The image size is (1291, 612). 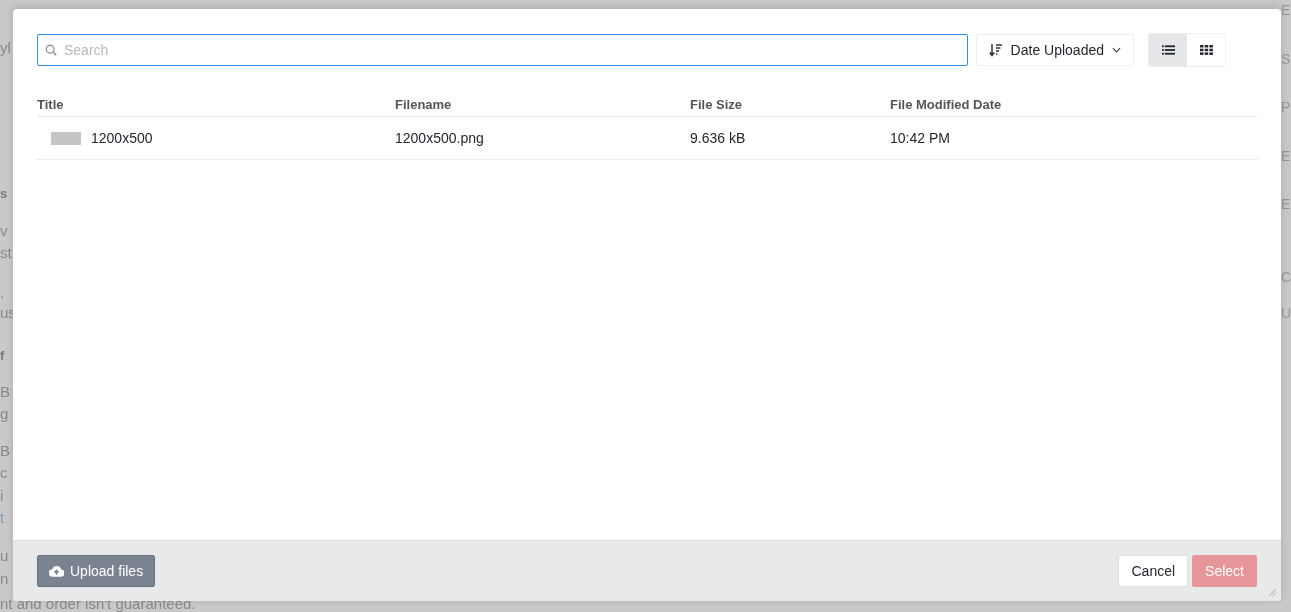 What do you see at coordinates (718, 138) in the screenshot?
I see `table-cell-text: 9.636 kB` at bounding box center [718, 138].